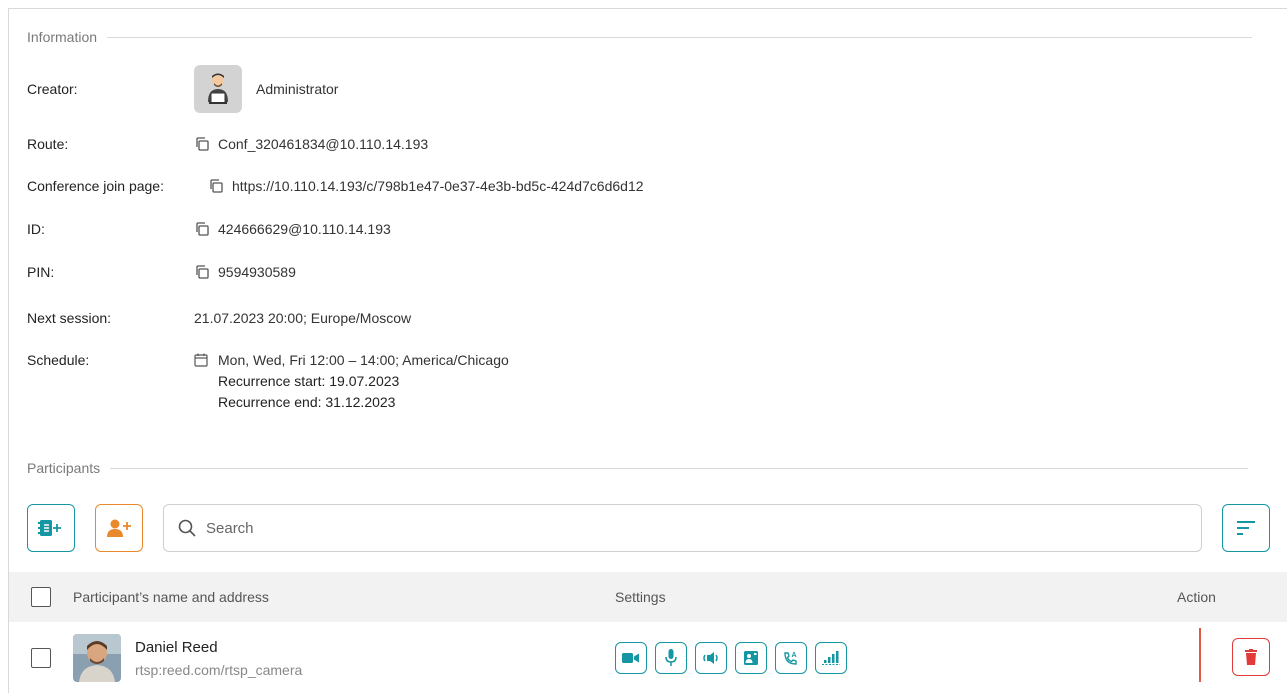  I want to click on route-value: Conf_320461834@10.110.14.193, so click(323, 144).